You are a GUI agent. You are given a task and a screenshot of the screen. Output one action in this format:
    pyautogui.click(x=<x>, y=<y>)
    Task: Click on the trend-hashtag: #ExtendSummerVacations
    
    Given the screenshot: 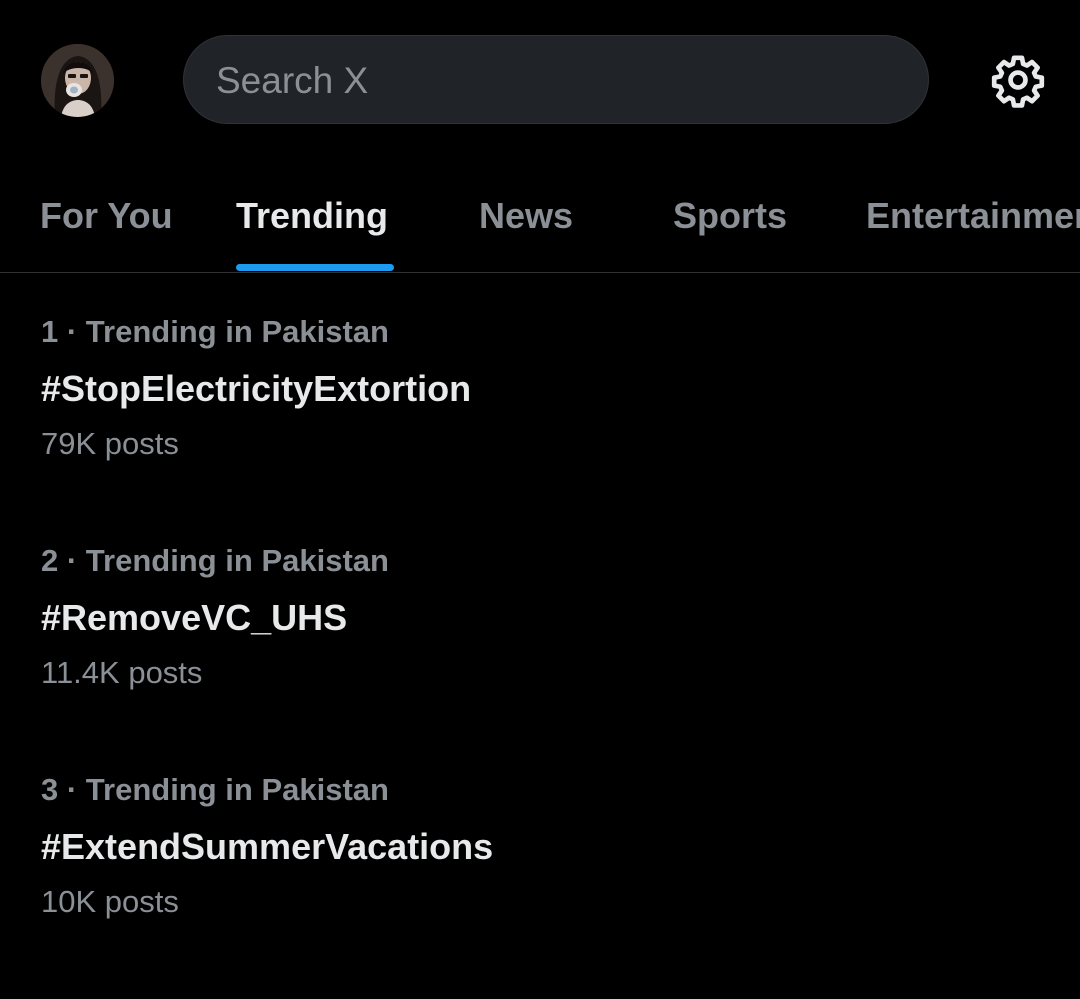 What is the action you would take?
    pyautogui.click(x=267, y=846)
    